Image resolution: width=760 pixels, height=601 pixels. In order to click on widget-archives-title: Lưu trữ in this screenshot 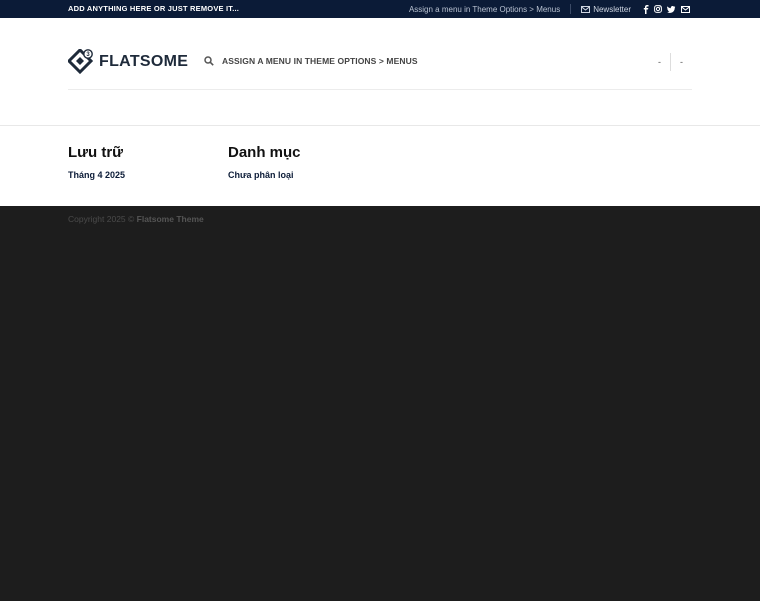, I will do `click(96, 152)`.